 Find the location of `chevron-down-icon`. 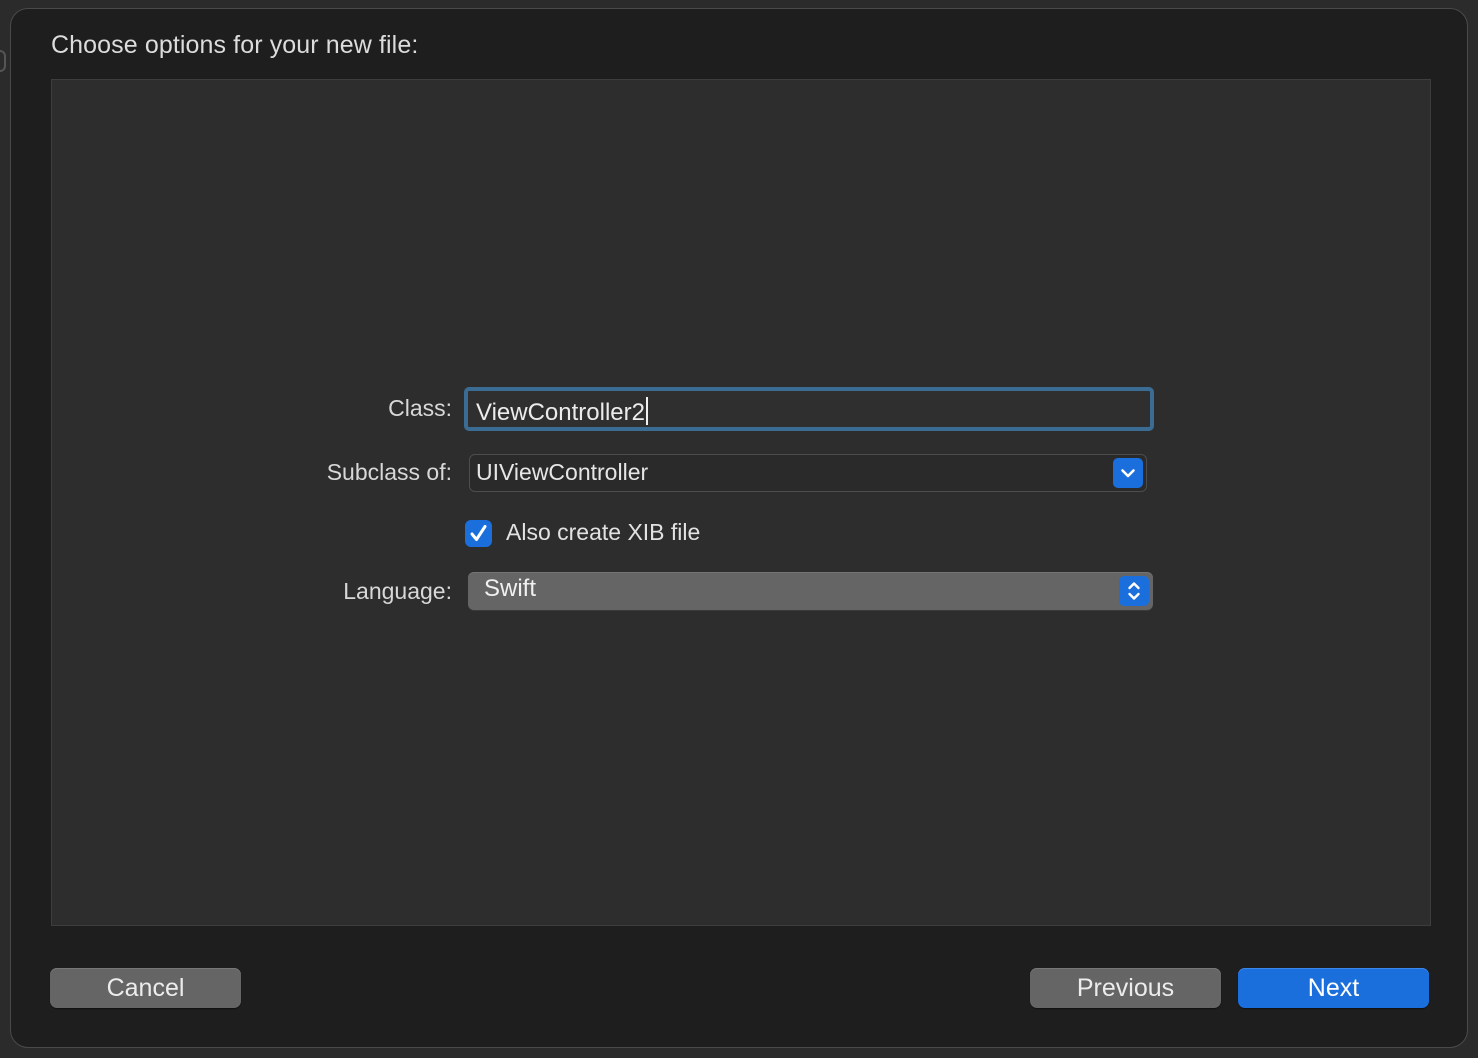

chevron-down-icon is located at coordinates (1128, 473).